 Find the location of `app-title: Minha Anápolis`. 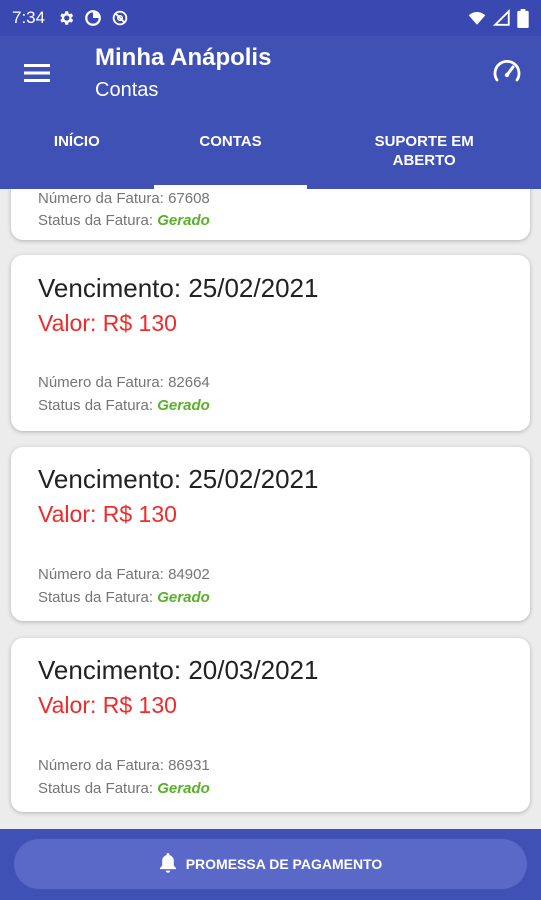

app-title: Minha Anápolis is located at coordinates (183, 57).